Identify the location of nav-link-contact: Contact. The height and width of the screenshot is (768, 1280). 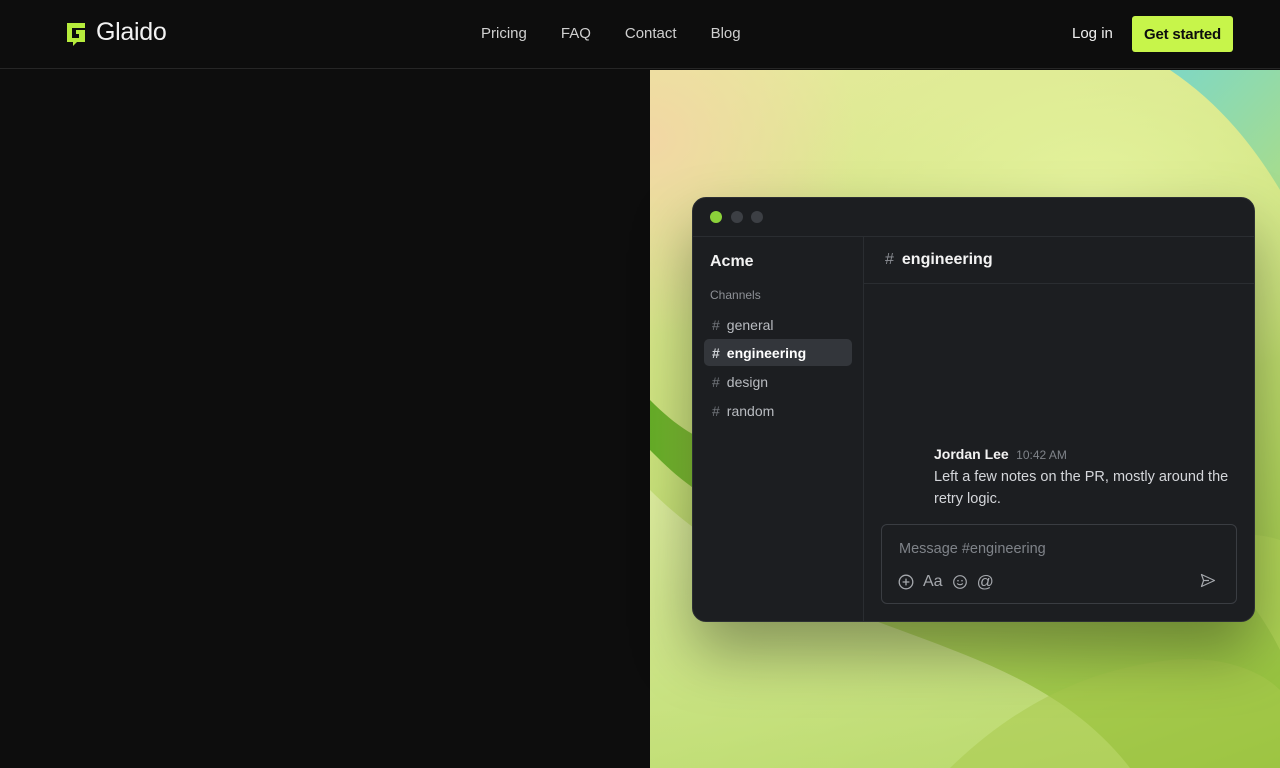
(651, 33).